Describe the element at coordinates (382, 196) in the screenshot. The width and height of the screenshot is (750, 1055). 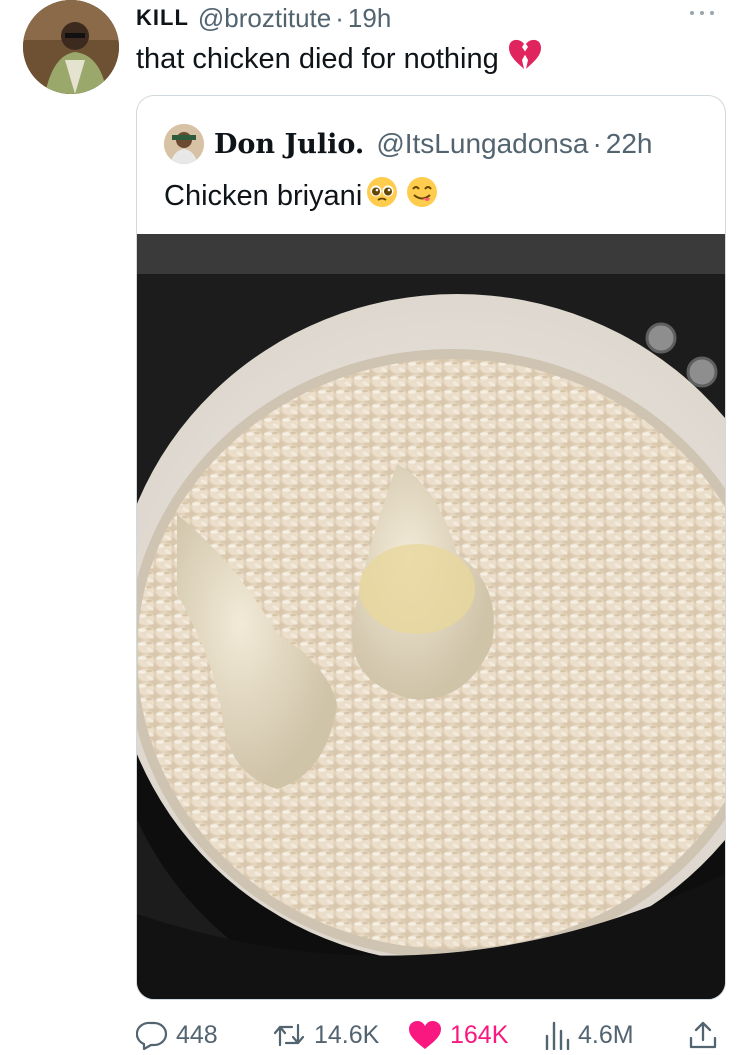
I see `pleading-face-icon` at that location.